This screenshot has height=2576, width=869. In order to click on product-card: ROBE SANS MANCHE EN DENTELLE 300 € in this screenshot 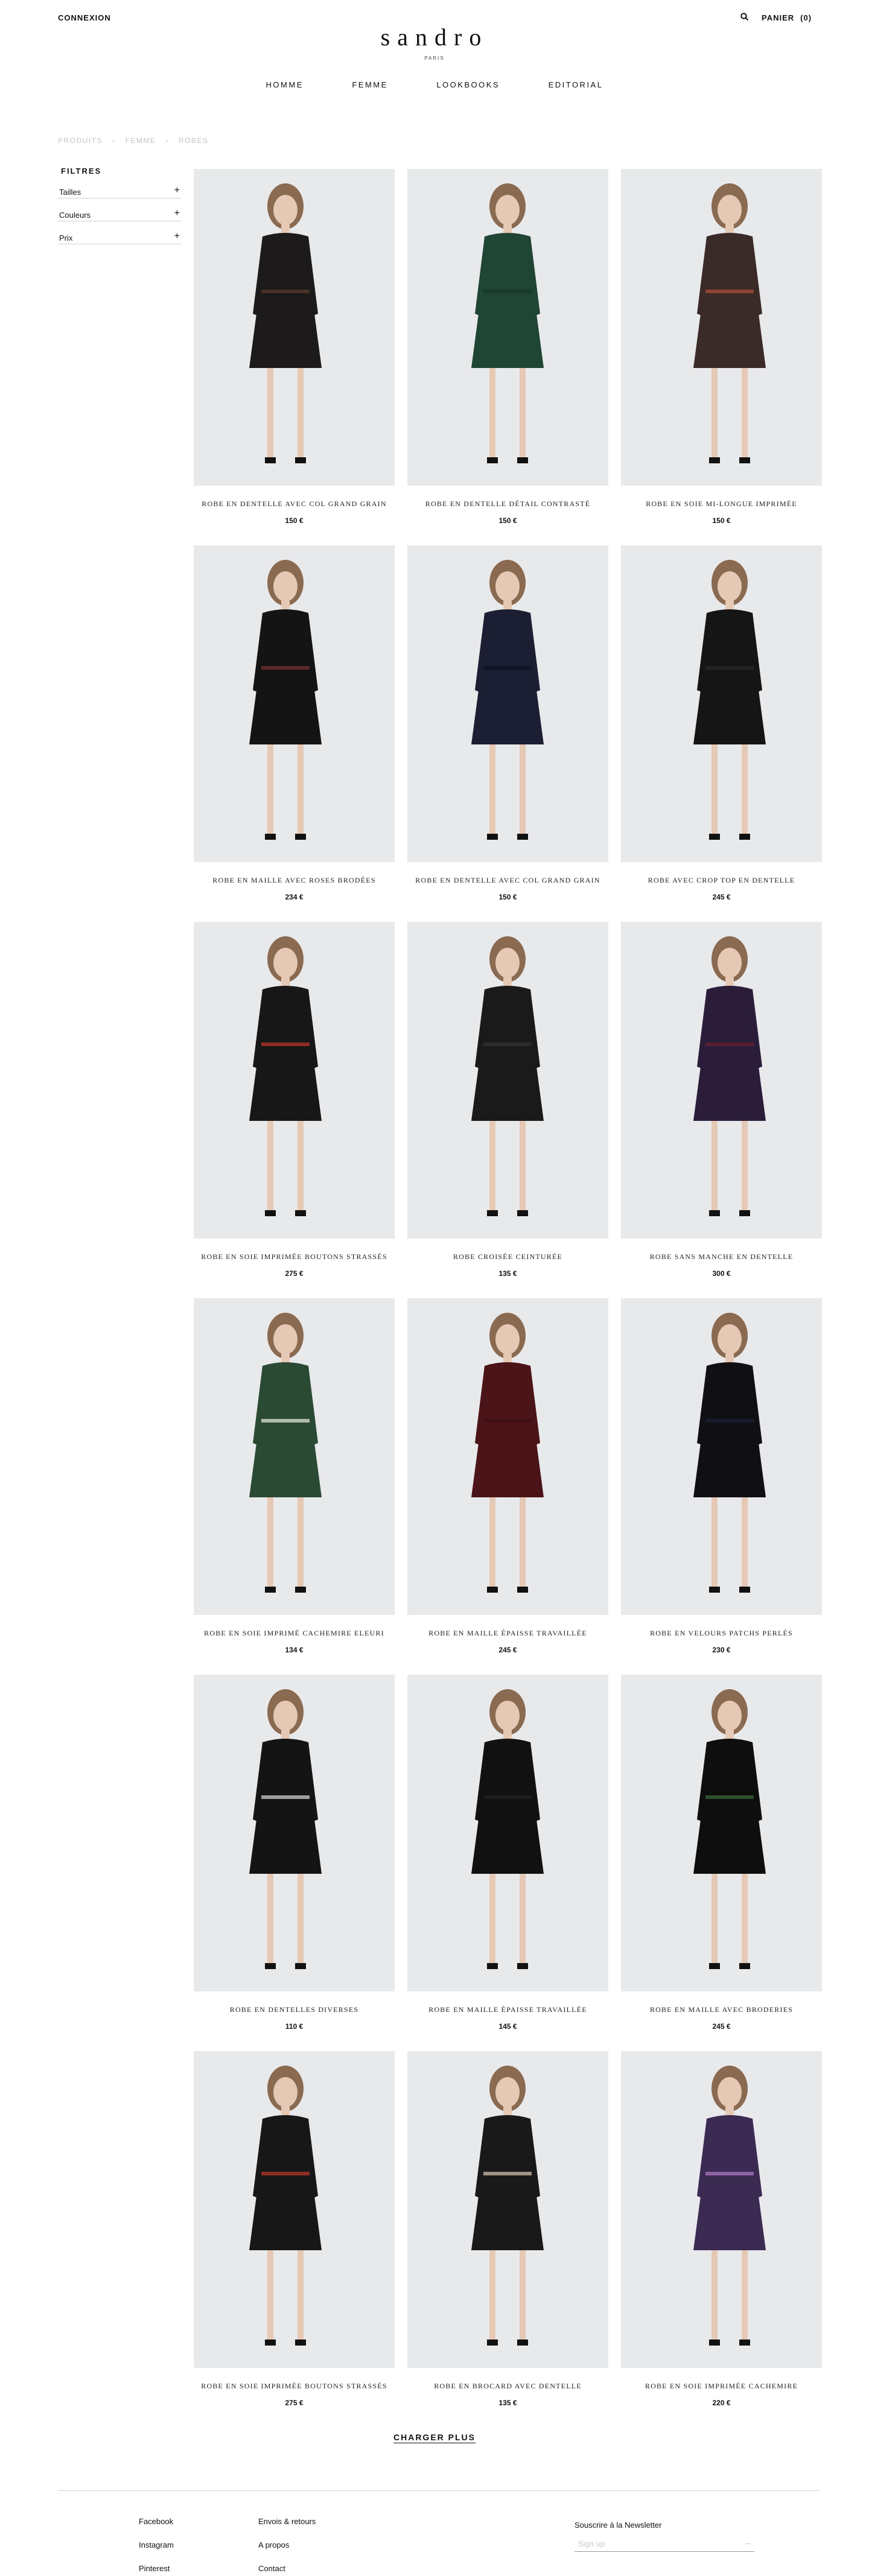, I will do `click(721, 1109)`.